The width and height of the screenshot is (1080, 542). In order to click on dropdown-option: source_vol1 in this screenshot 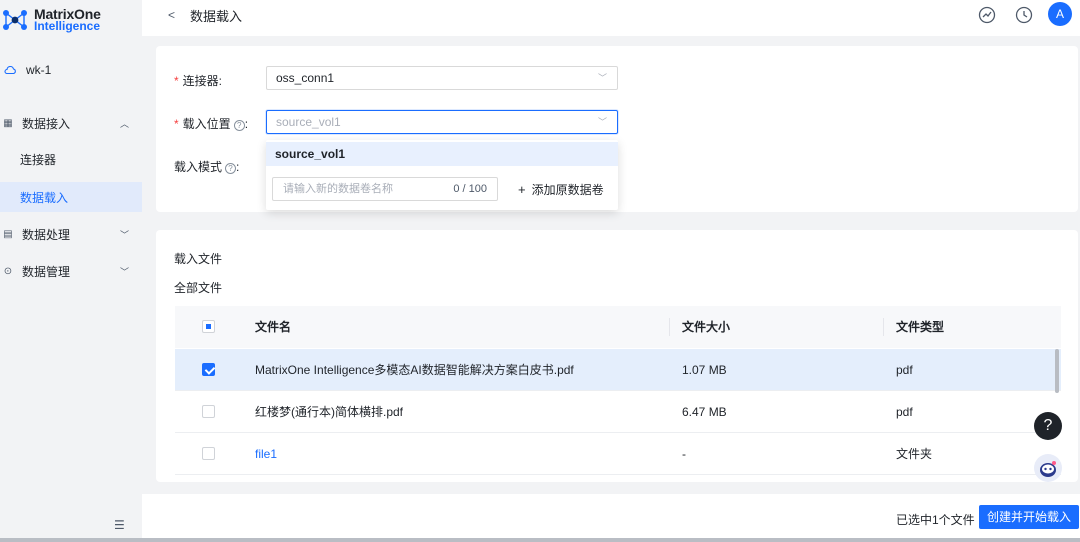, I will do `click(442, 154)`.